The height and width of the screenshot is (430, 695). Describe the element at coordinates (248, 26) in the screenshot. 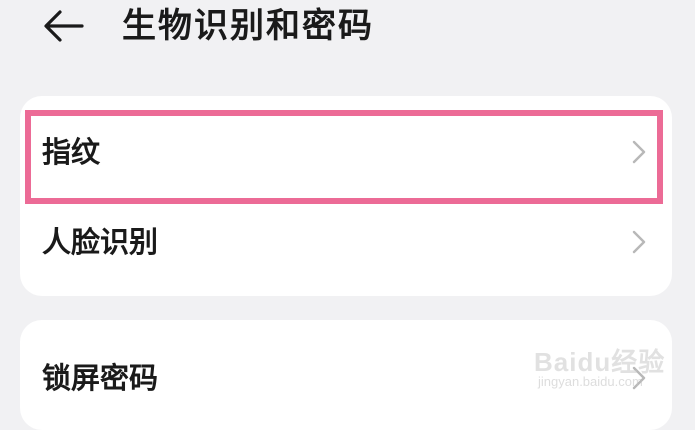

I see `page-title: 生物识别和密码` at that location.